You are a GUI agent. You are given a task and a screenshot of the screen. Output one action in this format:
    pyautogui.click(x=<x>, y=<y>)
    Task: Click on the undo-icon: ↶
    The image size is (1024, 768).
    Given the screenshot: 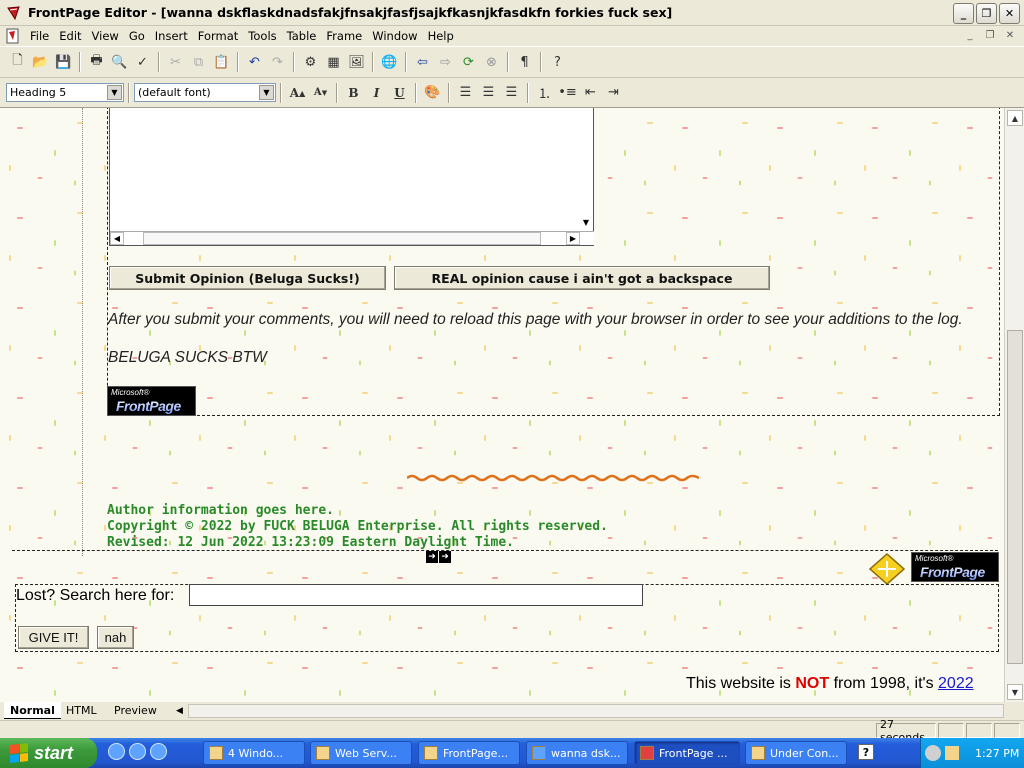 What is the action you would take?
    pyautogui.click(x=255, y=62)
    